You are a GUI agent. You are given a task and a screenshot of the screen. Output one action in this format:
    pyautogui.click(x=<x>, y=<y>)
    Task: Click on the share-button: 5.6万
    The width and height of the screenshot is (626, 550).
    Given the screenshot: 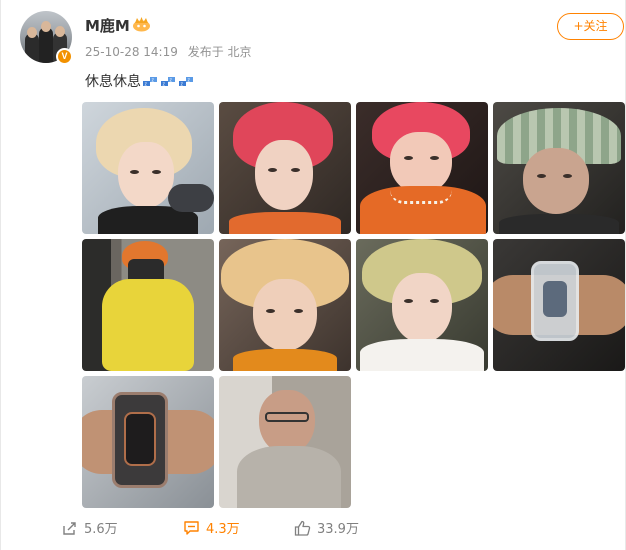 What is the action you would take?
    pyautogui.click(x=90, y=527)
    